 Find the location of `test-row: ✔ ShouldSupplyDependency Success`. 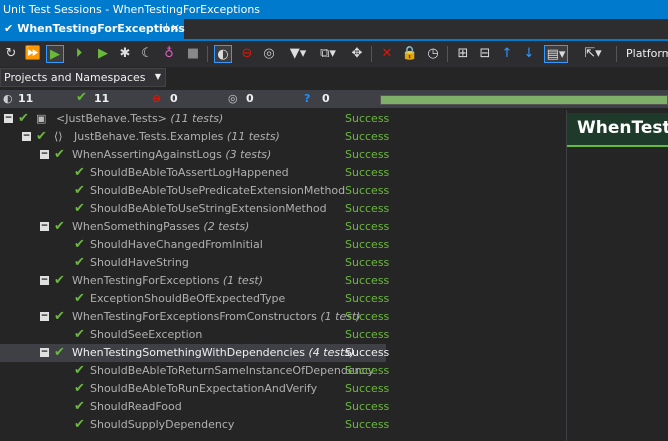

test-row: ✔ ShouldSupplyDependency Success is located at coordinates (194, 425).